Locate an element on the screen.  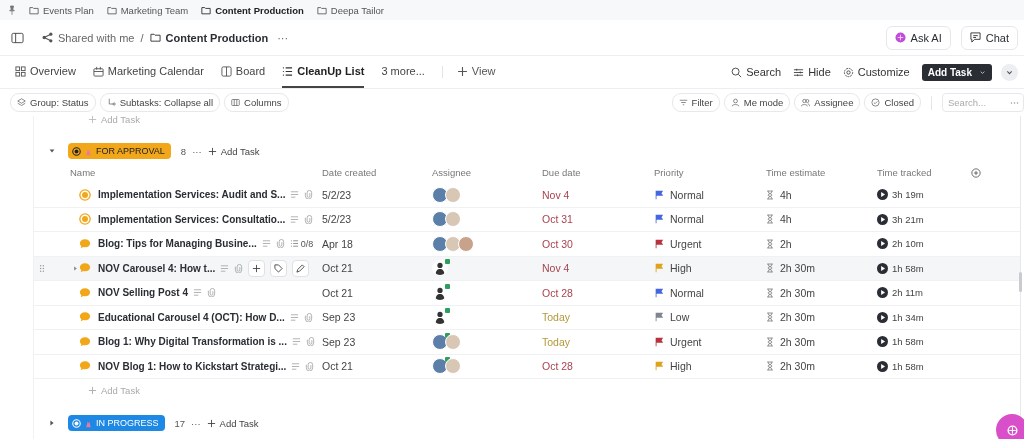
group-chip: Group: Status is located at coordinates (53, 102).